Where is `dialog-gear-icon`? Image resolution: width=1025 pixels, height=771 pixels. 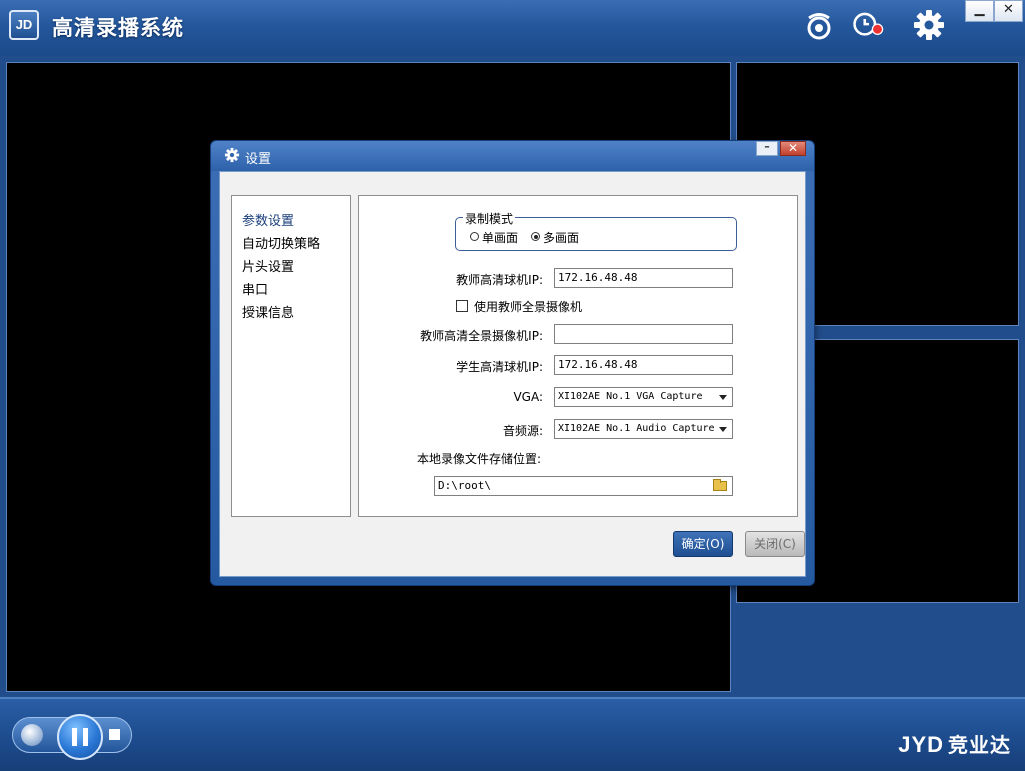 dialog-gear-icon is located at coordinates (232, 155).